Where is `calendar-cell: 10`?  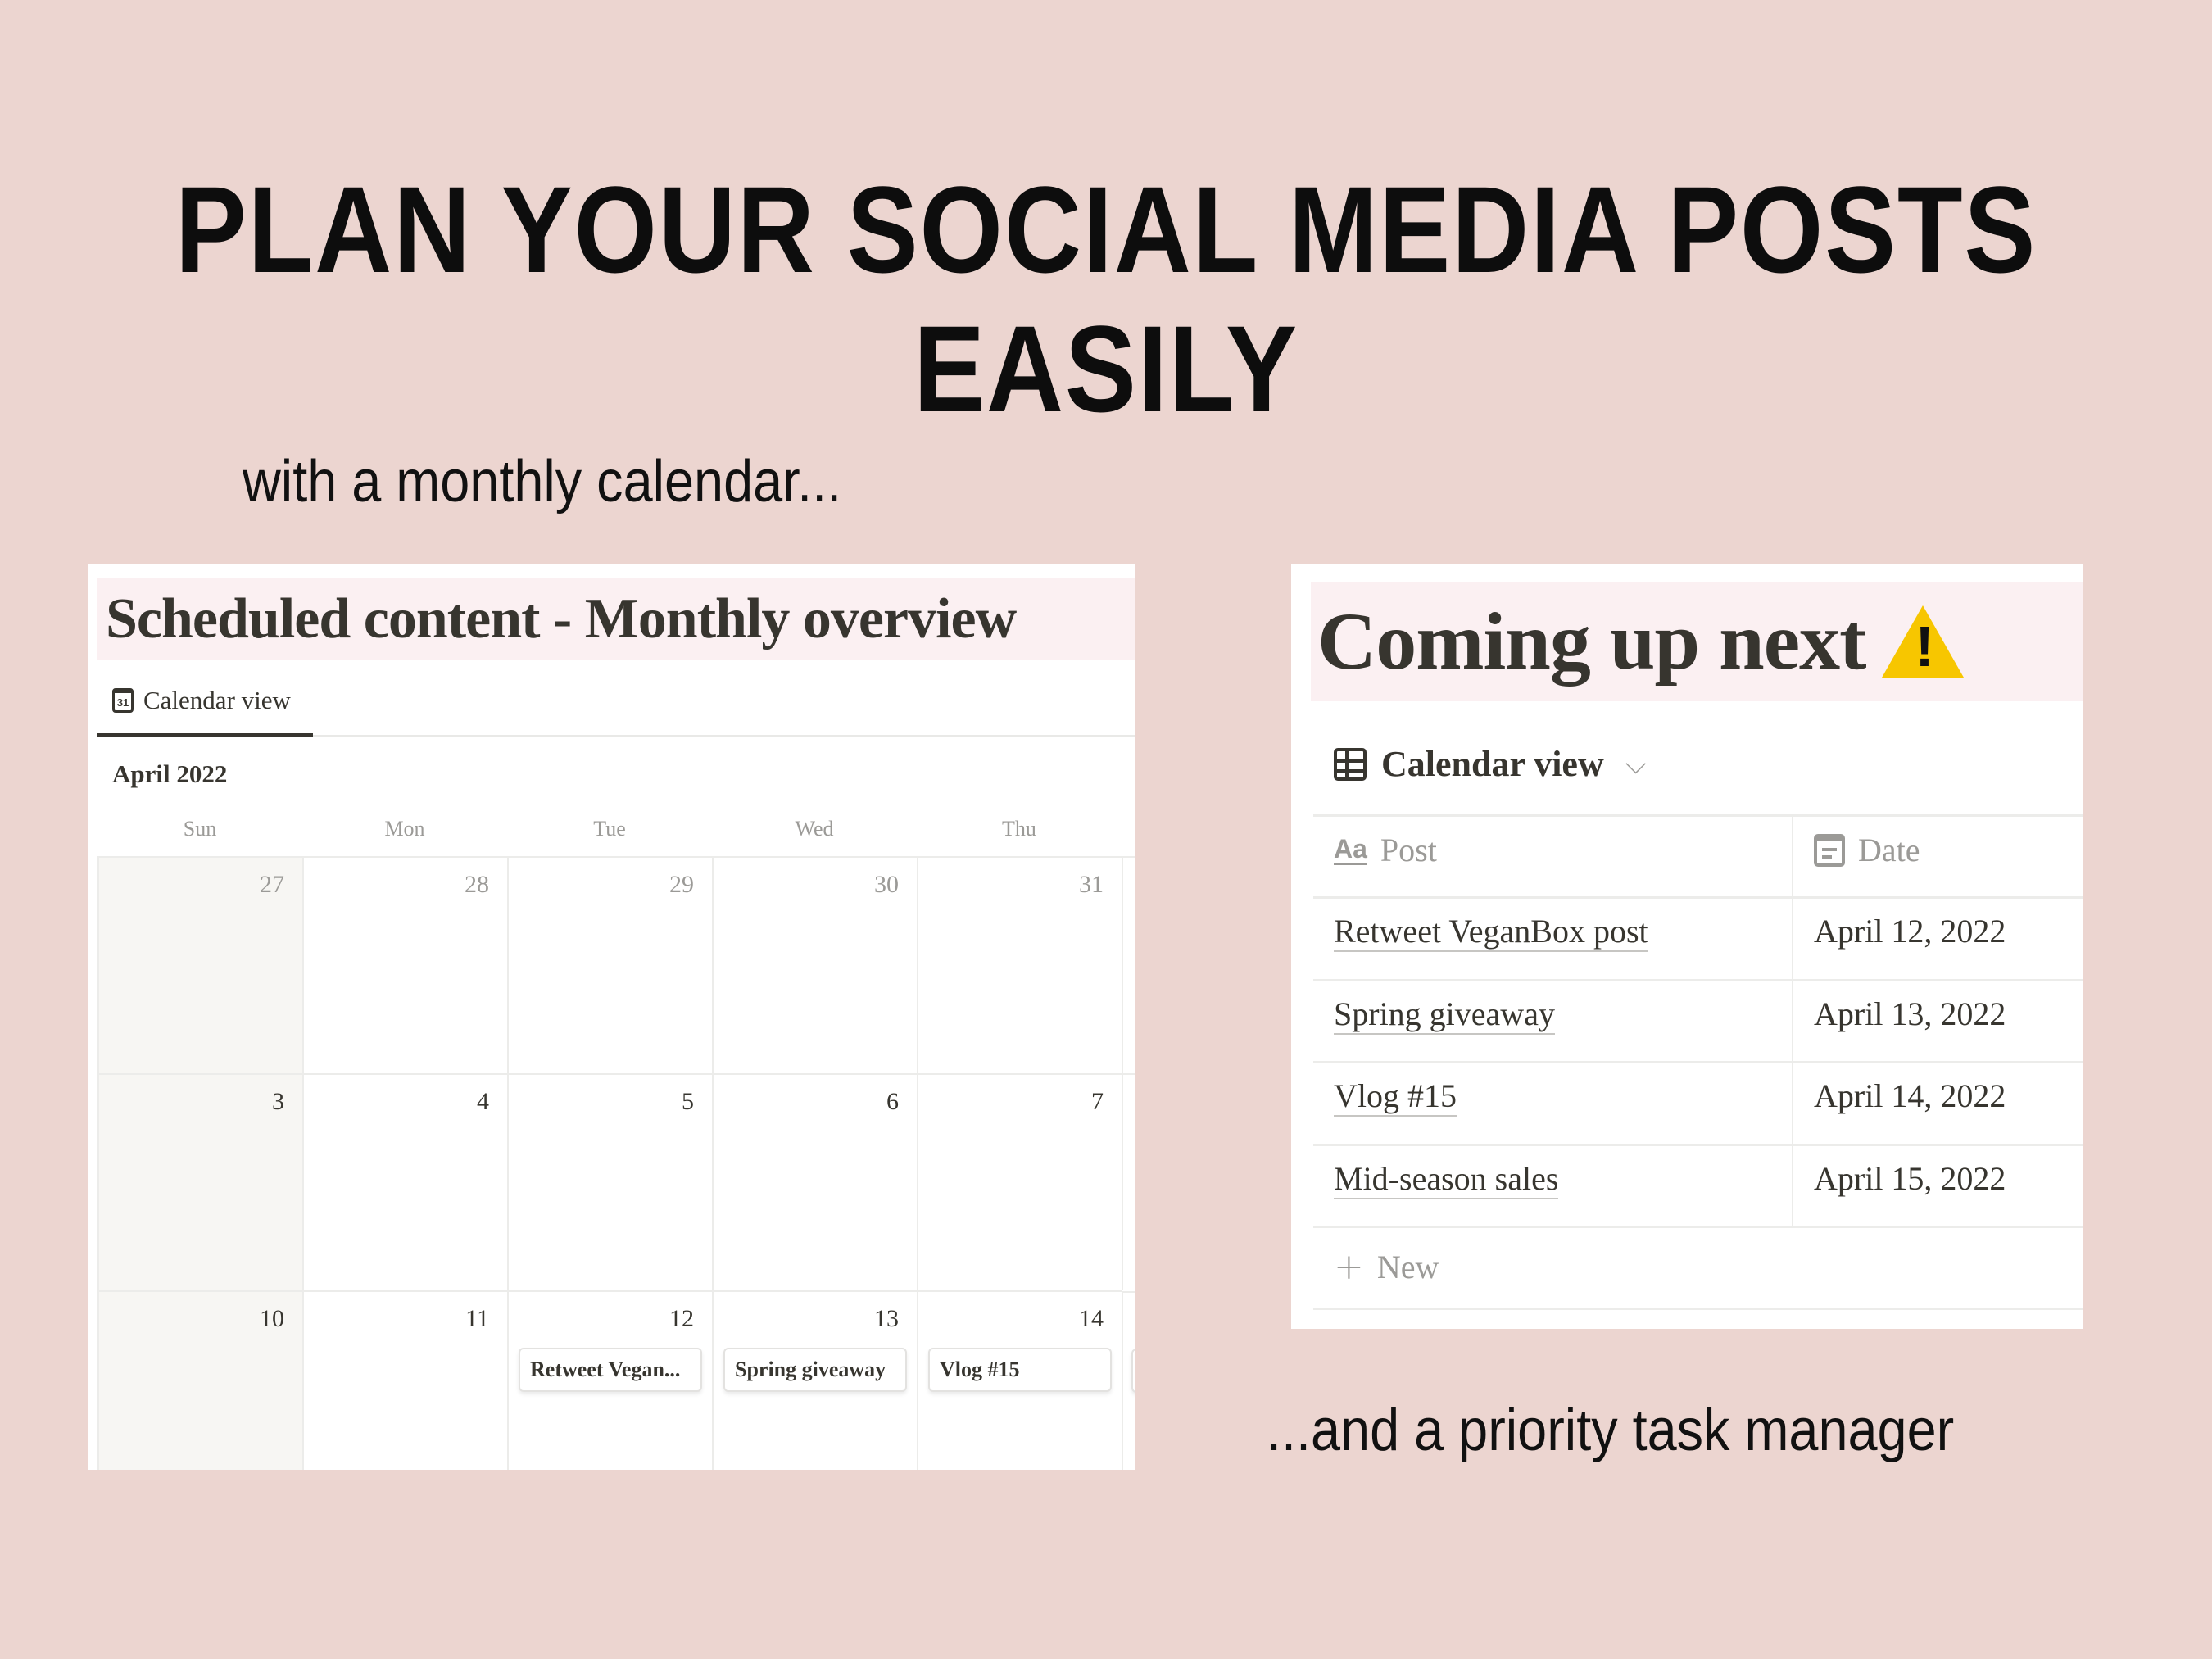
calendar-cell: 10 is located at coordinates (199, 1380).